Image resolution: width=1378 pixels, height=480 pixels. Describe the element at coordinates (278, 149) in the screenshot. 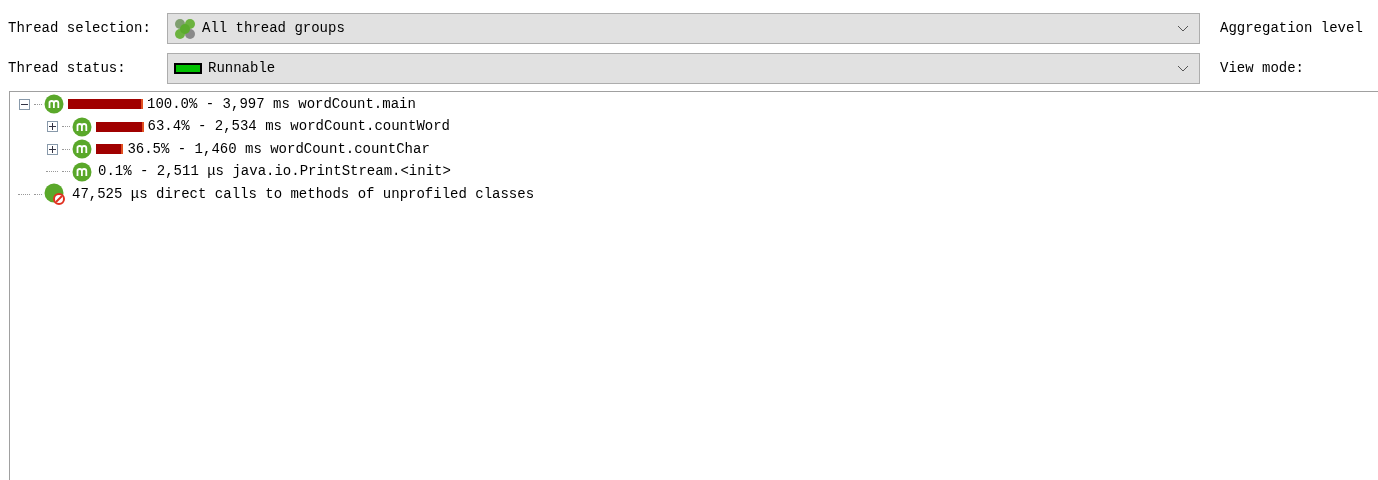

I see `node-label: 36.5% - 1,460 ms wordCount.countChar` at that location.